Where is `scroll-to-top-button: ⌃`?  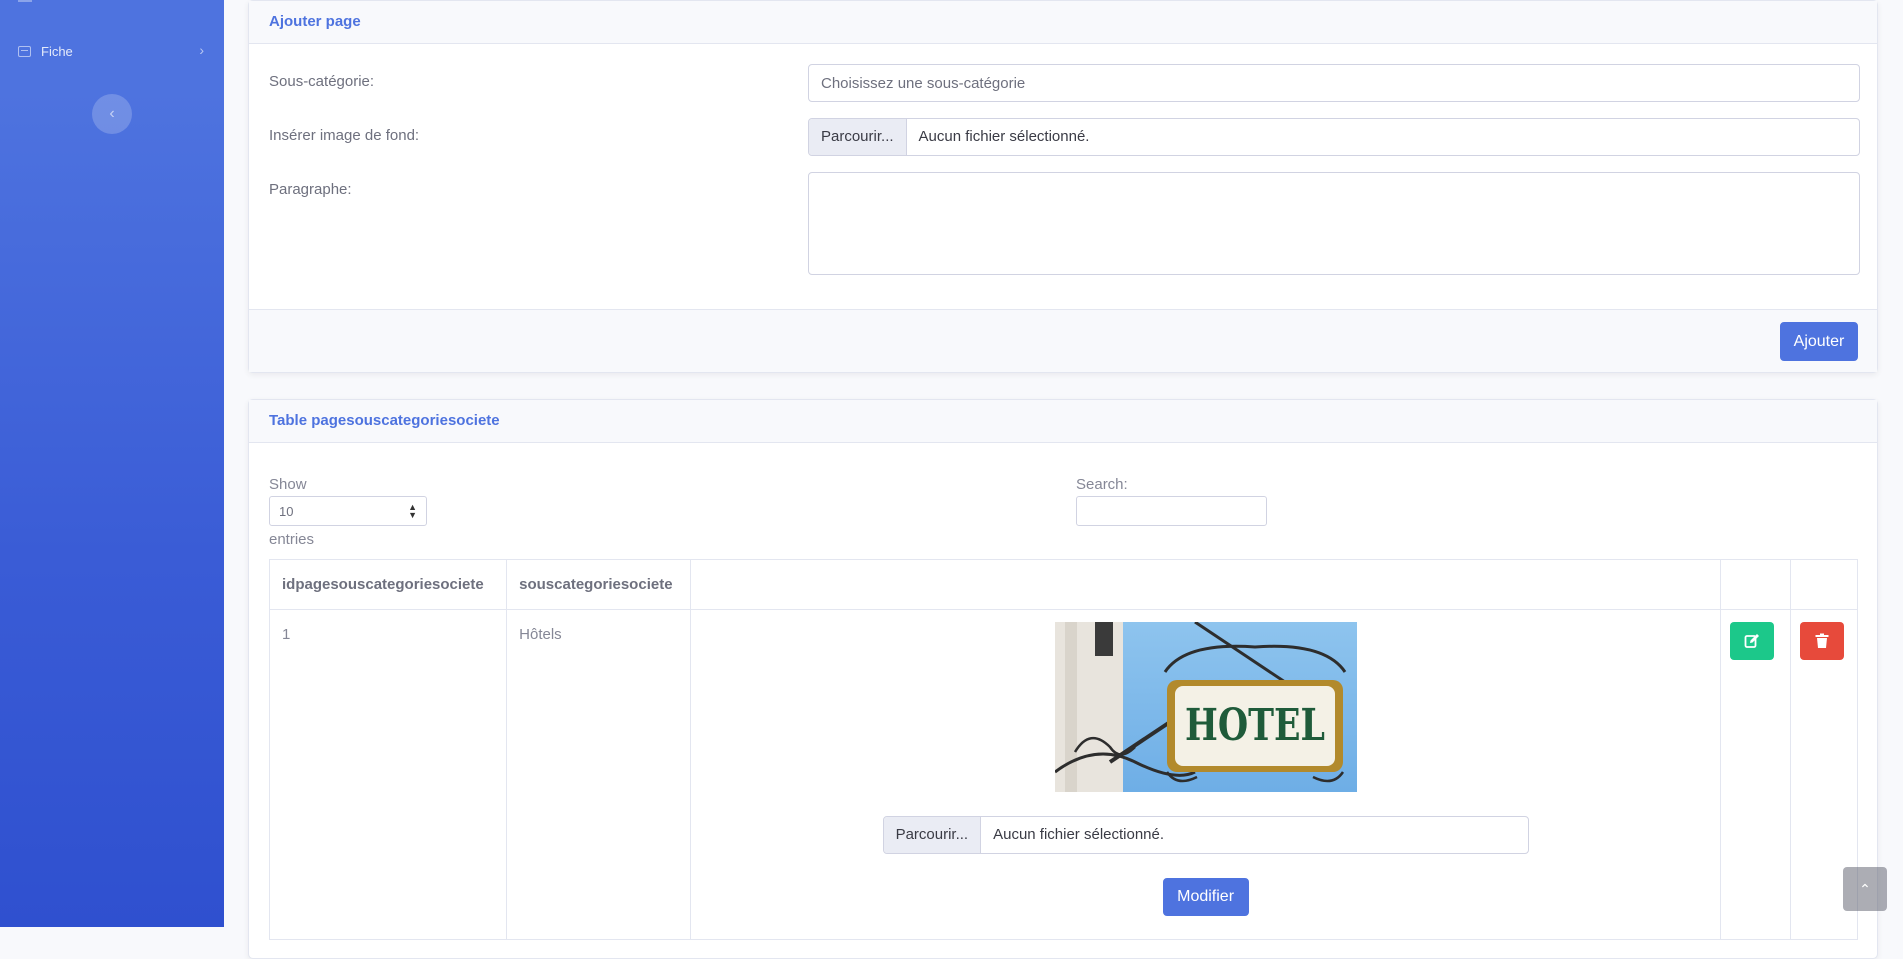 scroll-to-top-button: ⌃ is located at coordinates (1865, 889).